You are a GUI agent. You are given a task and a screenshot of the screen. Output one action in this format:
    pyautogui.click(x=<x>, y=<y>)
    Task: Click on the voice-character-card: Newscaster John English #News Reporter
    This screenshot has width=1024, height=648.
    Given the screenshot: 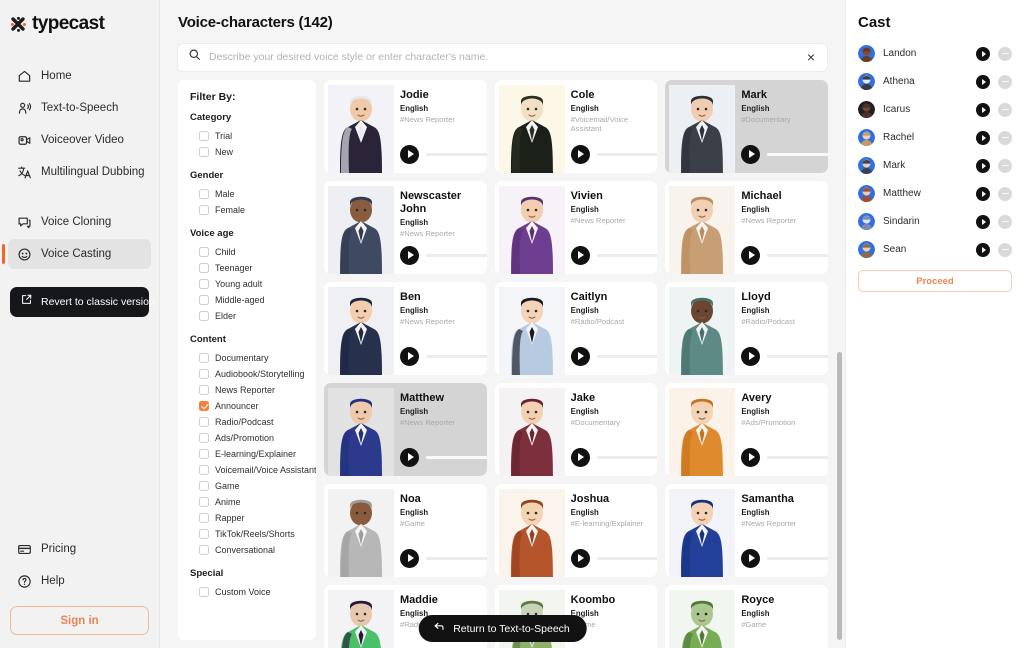 What is the action you would take?
    pyautogui.click(x=405, y=227)
    